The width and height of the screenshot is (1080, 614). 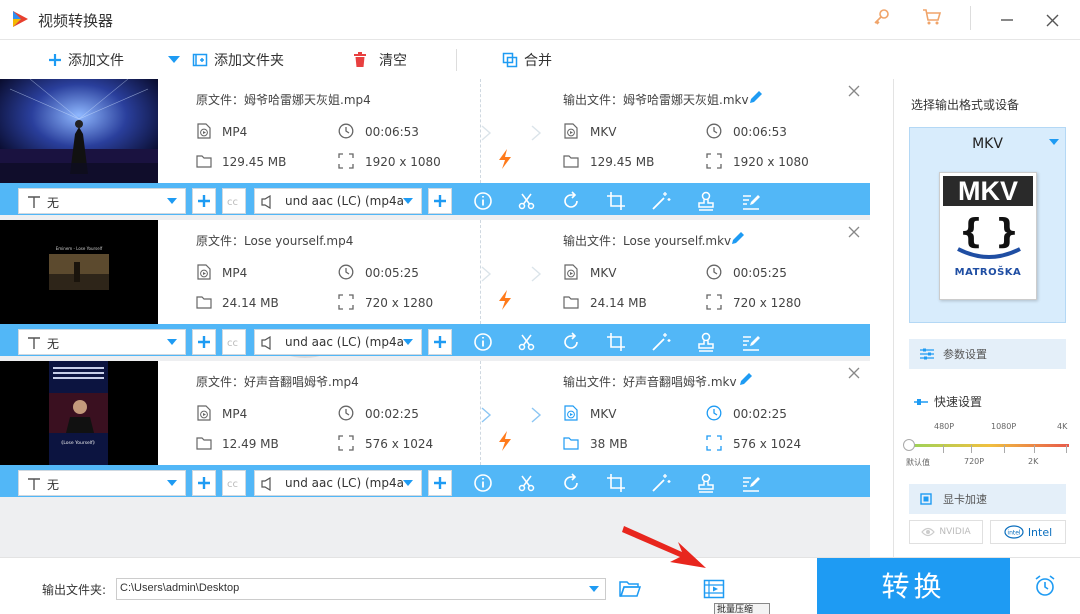 What do you see at coordinates (932, 17) in the screenshot?
I see `cart-icon` at bounding box center [932, 17].